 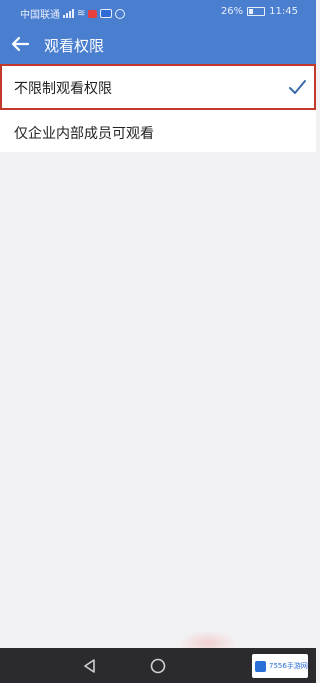 What do you see at coordinates (288, 666) in the screenshot?
I see `watermark-text: 7556手游网` at bounding box center [288, 666].